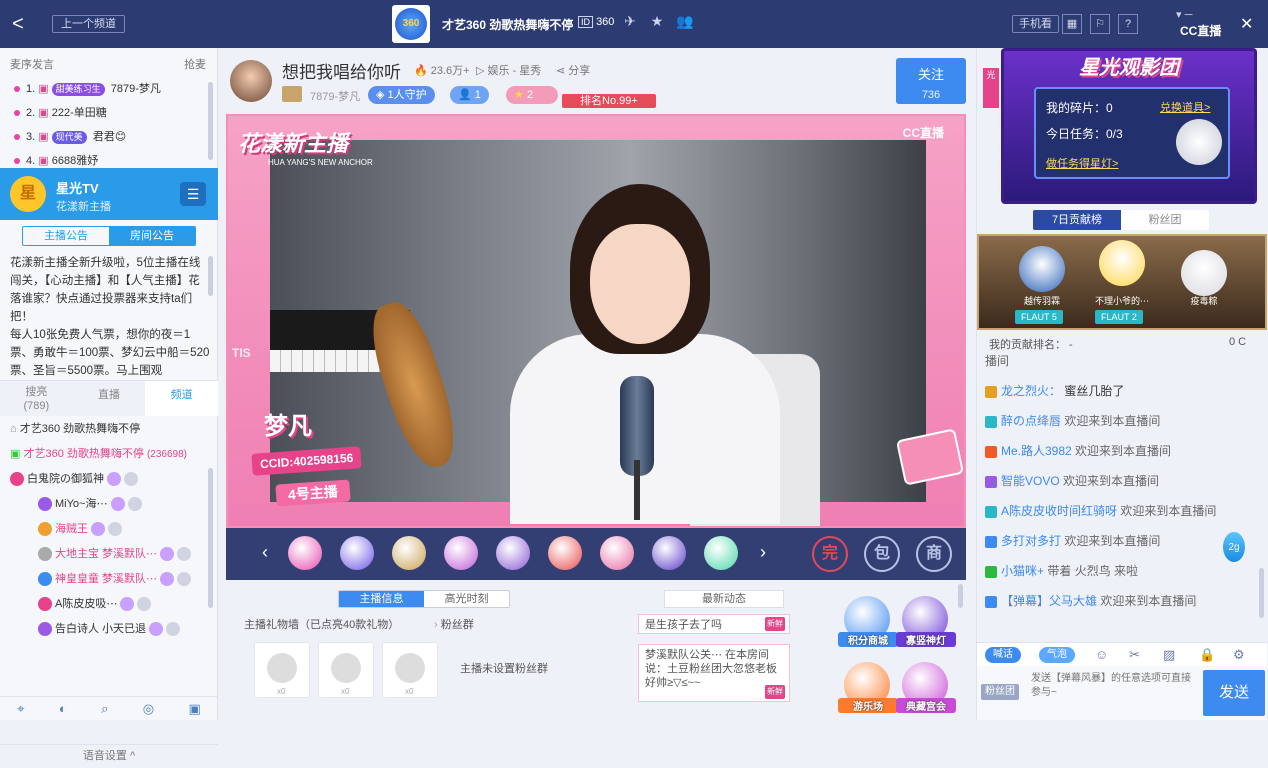 The width and height of the screenshot is (1268, 768). Describe the element at coordinates (830, 554) in the screenshot. I see `complete-button: 完` at that location.